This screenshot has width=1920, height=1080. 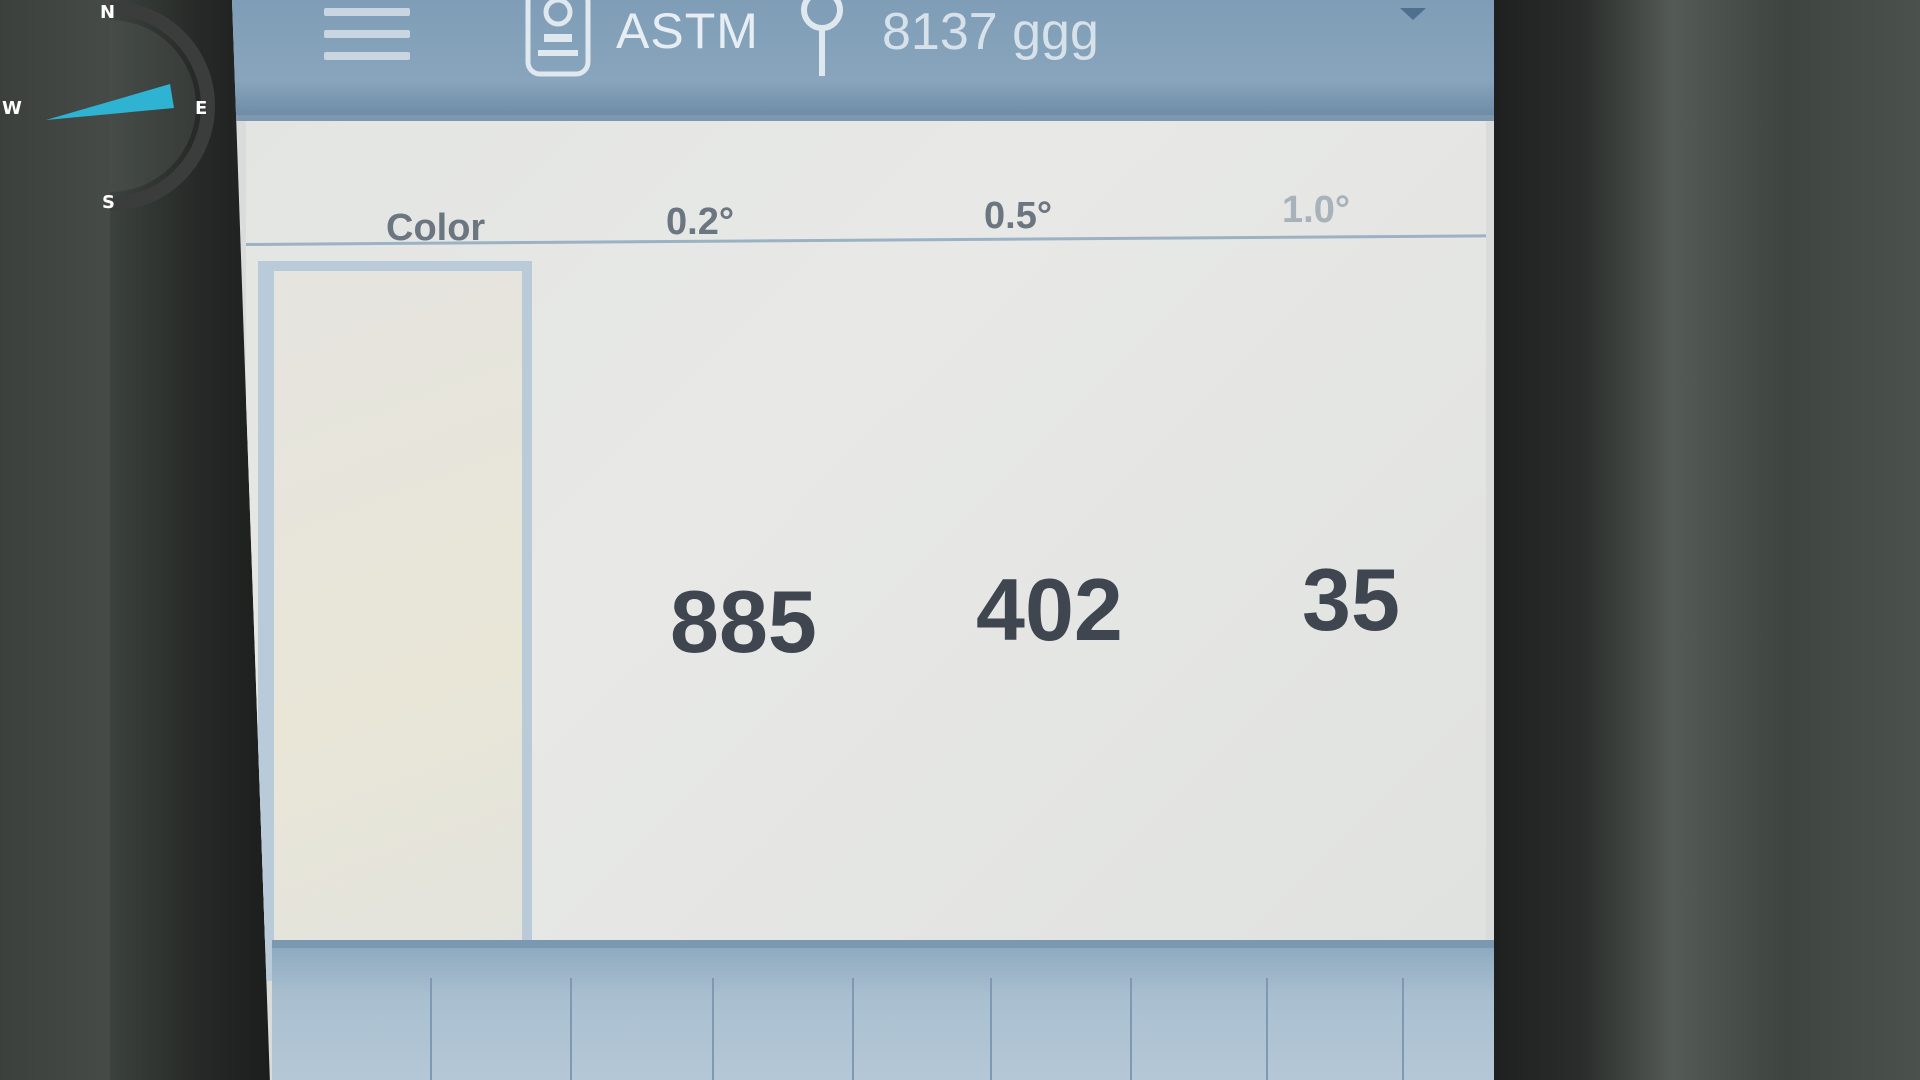 I want to click on location-label: 8137 ggg, so click(x=990, y=32).